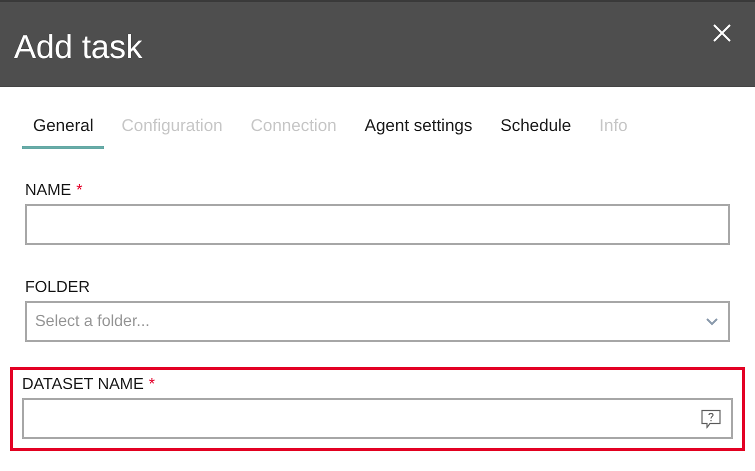 This screenshot has width=755, height=471. I want to click on dialog-title: Add task, so click(78, 47).